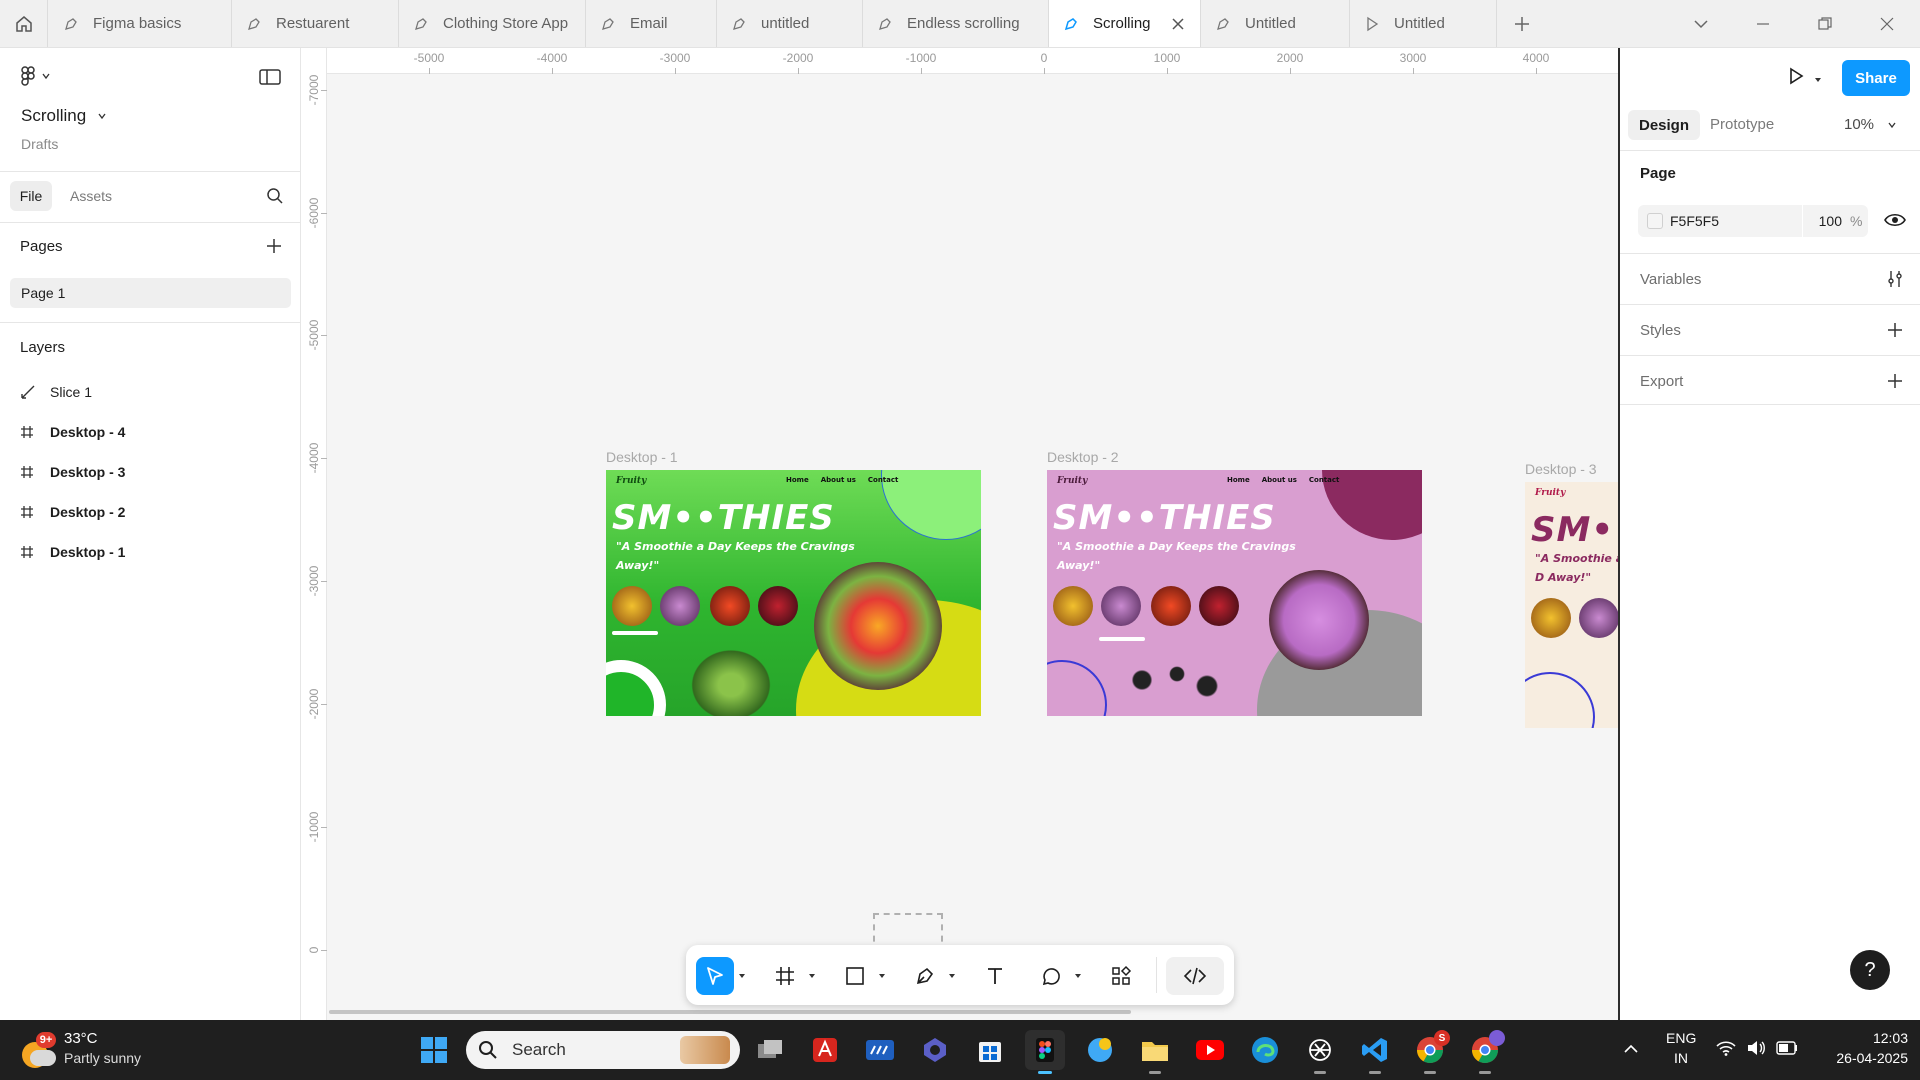 This screenshot has width=1920, height=1080. What do you see at coordinates (956, 23) in the screenshot?
I see `tab-endless-scrolling: Endless scrolling` at bounding box center [956, 23].